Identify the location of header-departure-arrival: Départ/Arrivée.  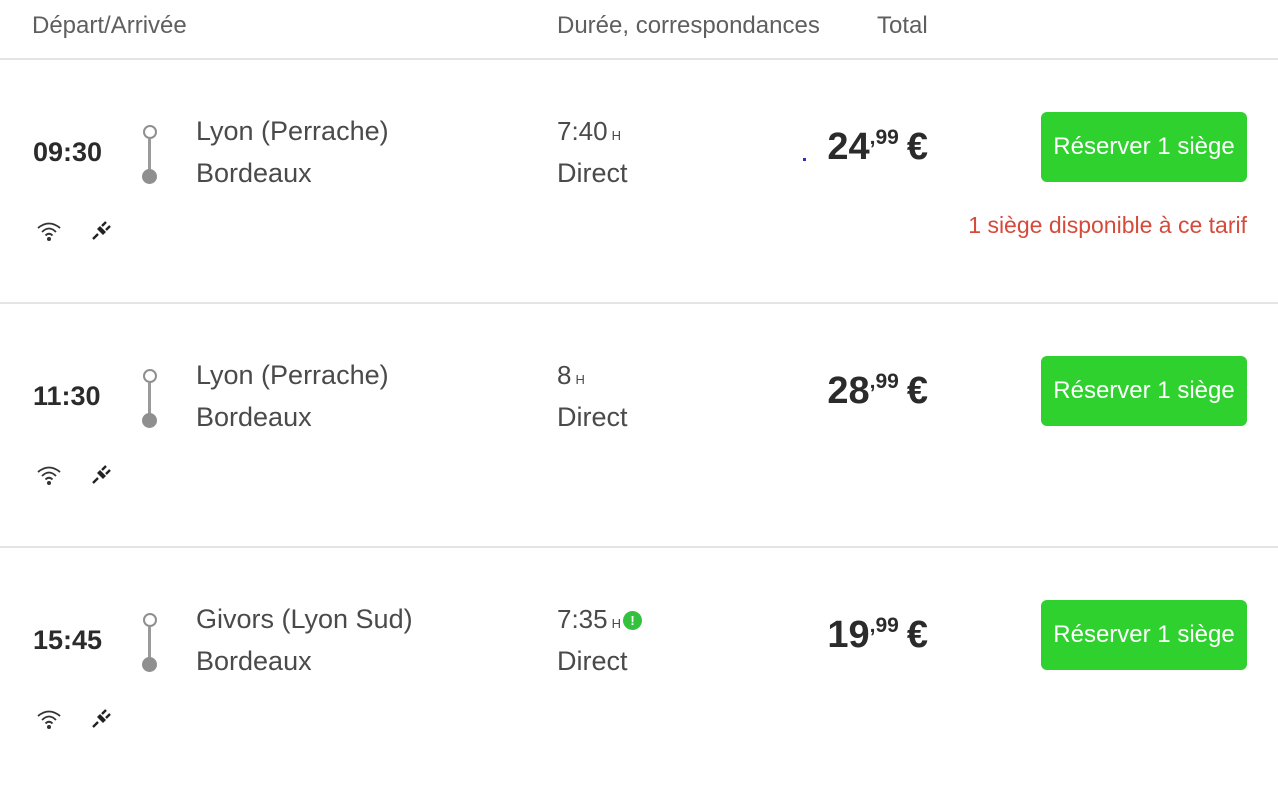
(109, 25).